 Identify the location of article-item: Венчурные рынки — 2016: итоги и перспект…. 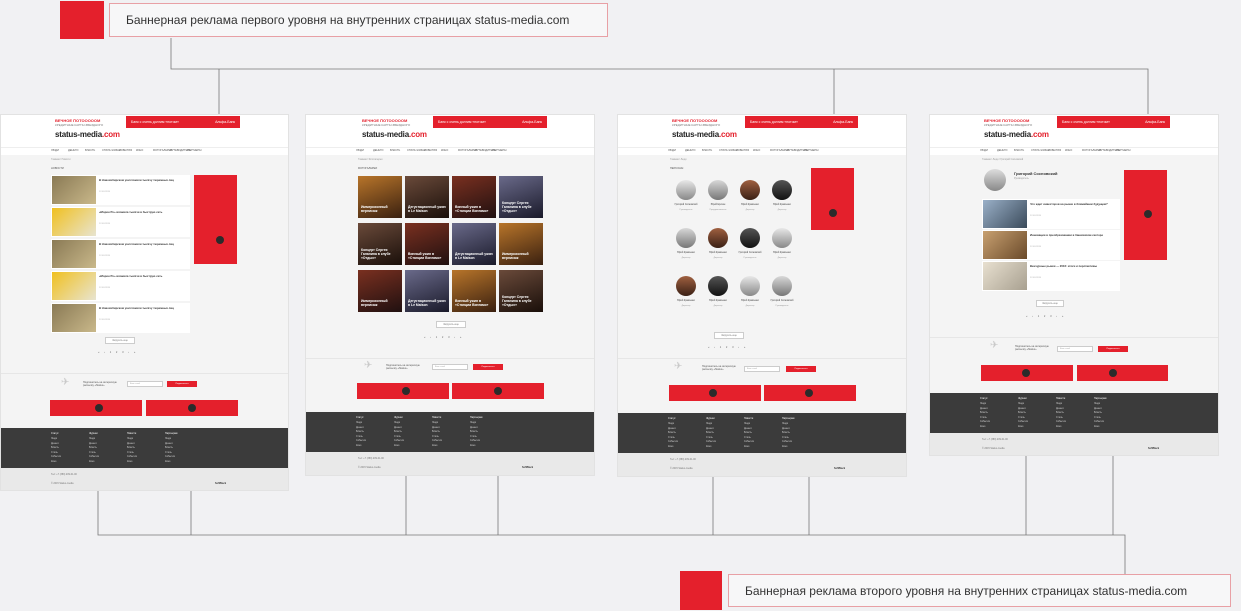
(1051, 276).